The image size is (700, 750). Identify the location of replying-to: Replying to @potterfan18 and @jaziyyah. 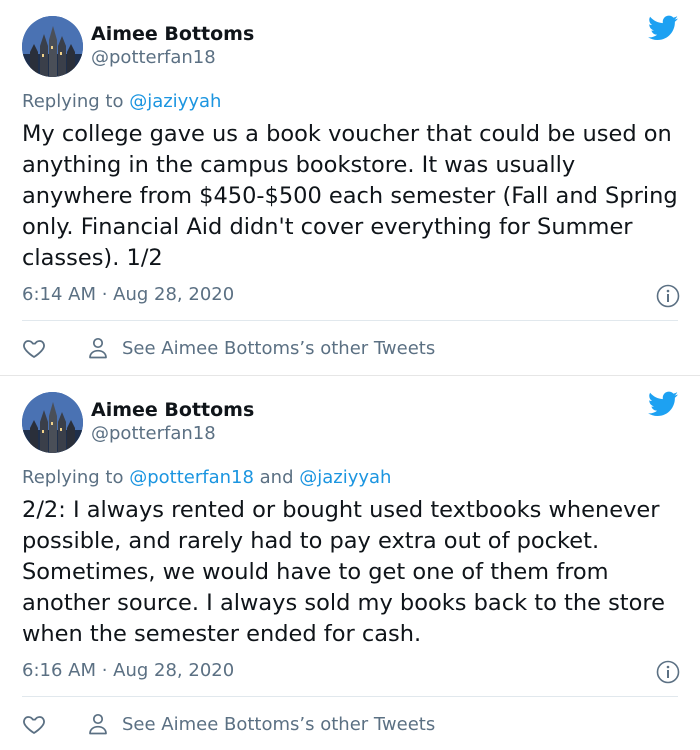
(206, 478).